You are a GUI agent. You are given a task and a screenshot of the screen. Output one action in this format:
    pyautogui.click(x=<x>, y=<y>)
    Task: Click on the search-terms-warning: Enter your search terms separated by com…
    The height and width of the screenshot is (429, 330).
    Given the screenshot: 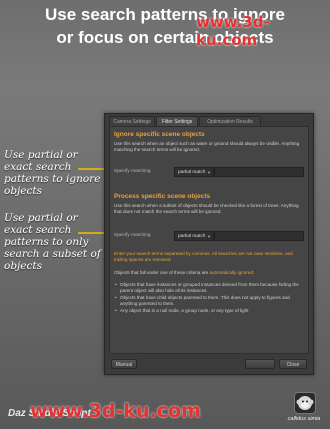 What is the action you would take?
    pyautogui.click(x=203, y=256)
    